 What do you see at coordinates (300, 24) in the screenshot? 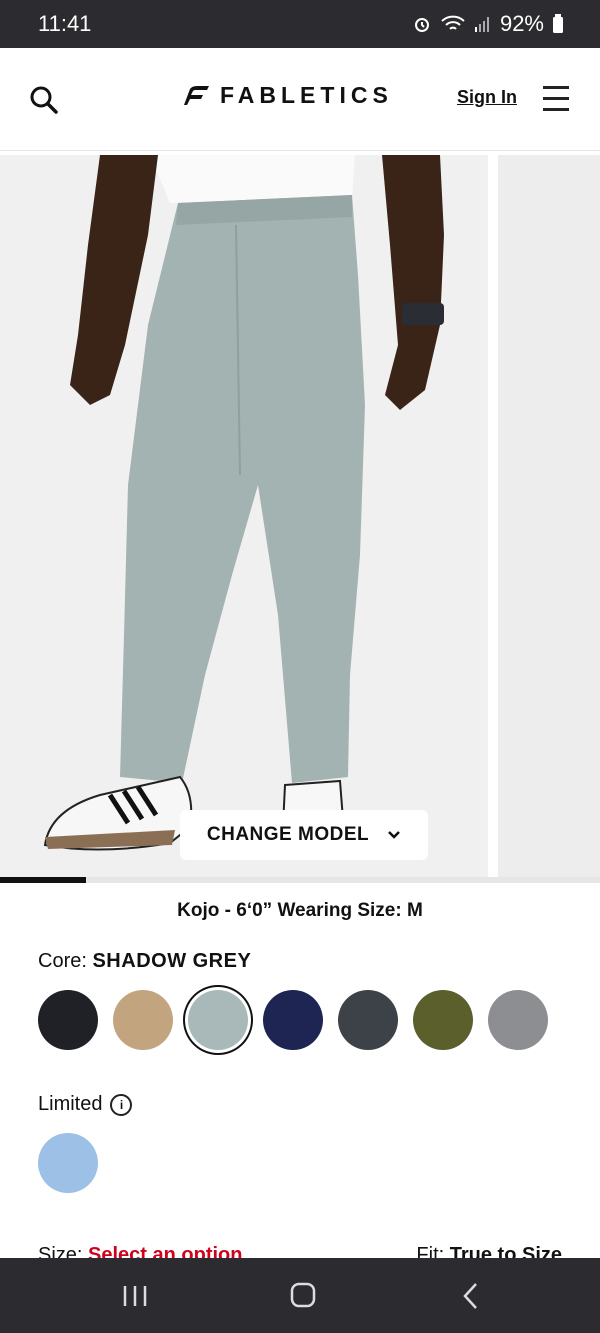
I see `status-bar: 11:41 92%` at bounding box center [300, 24].